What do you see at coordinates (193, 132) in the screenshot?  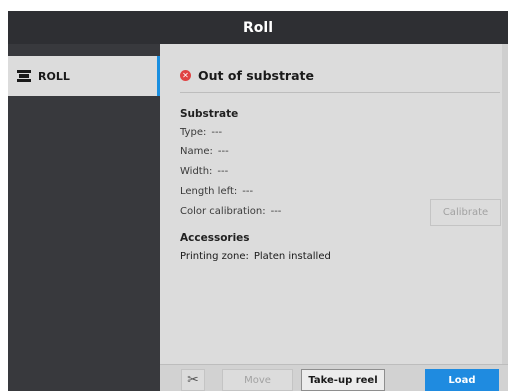 I see `field-label: Type:` at bounding box center [193, 132].